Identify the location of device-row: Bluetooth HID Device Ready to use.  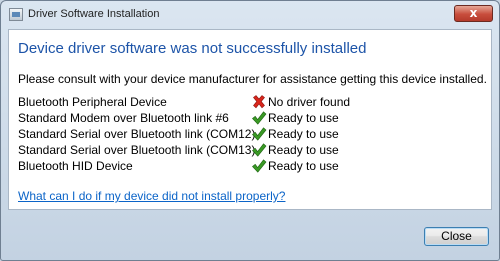
(253, 167).